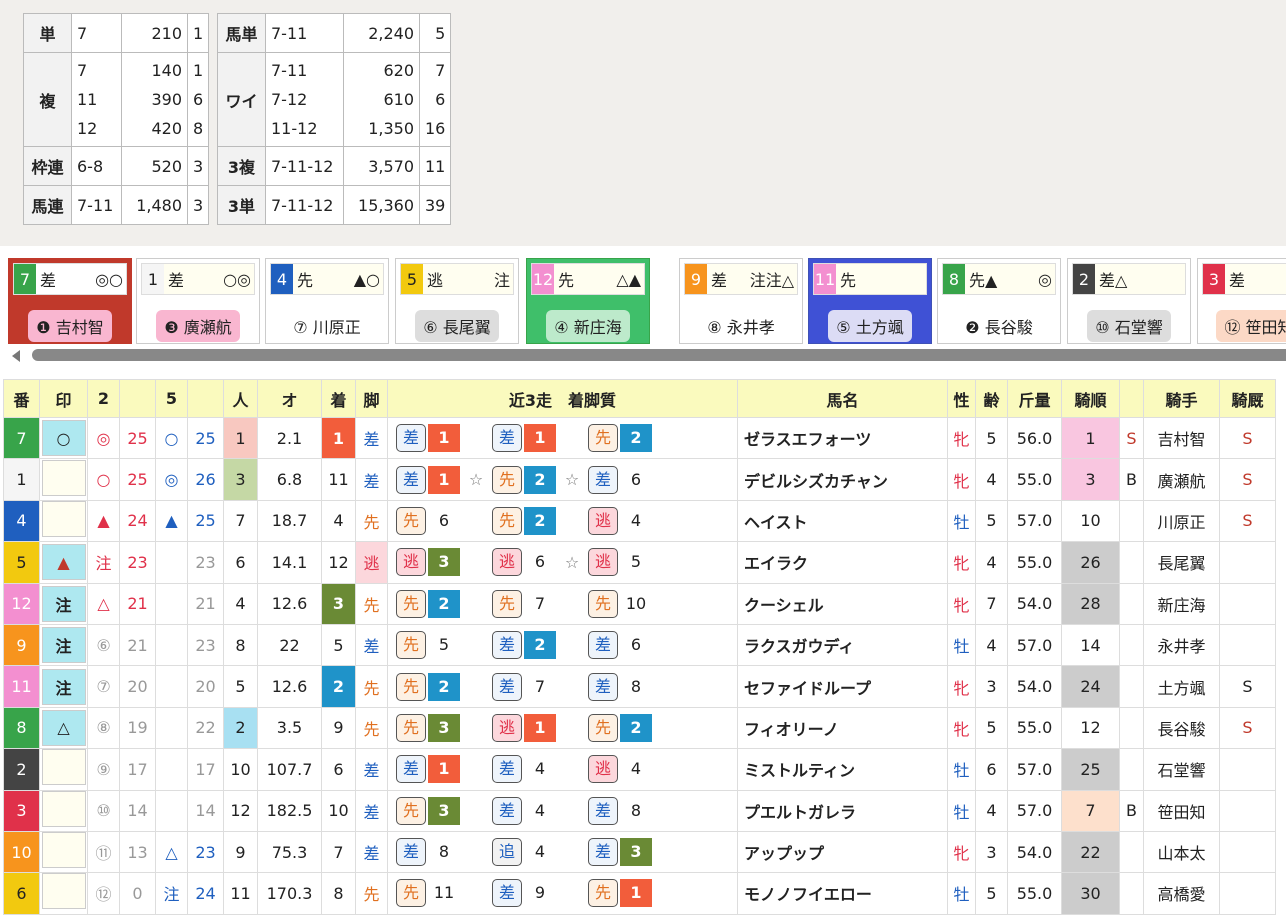 The image size is (1286, 915). What do you see at coordinates (842, 893) in the screenshot?
I see `horse-name: モノノフイエロー` at bounding box center [842, 893].